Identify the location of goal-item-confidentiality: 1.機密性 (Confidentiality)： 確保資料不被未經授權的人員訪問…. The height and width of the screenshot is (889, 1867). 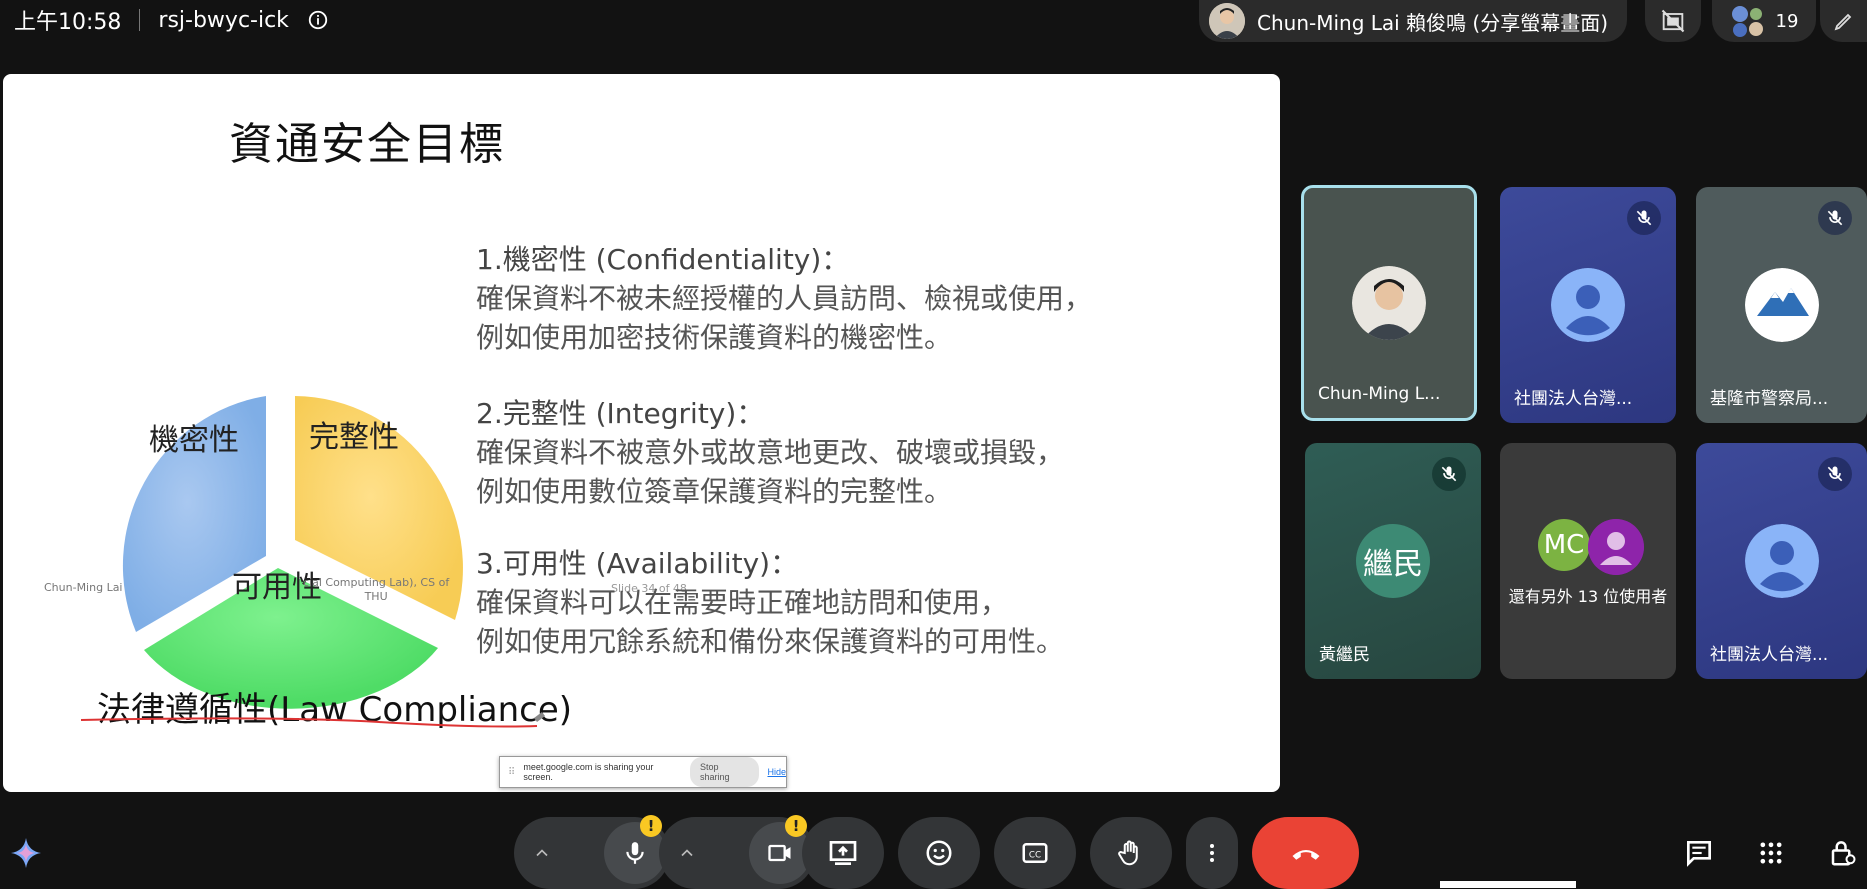
(784, 298).